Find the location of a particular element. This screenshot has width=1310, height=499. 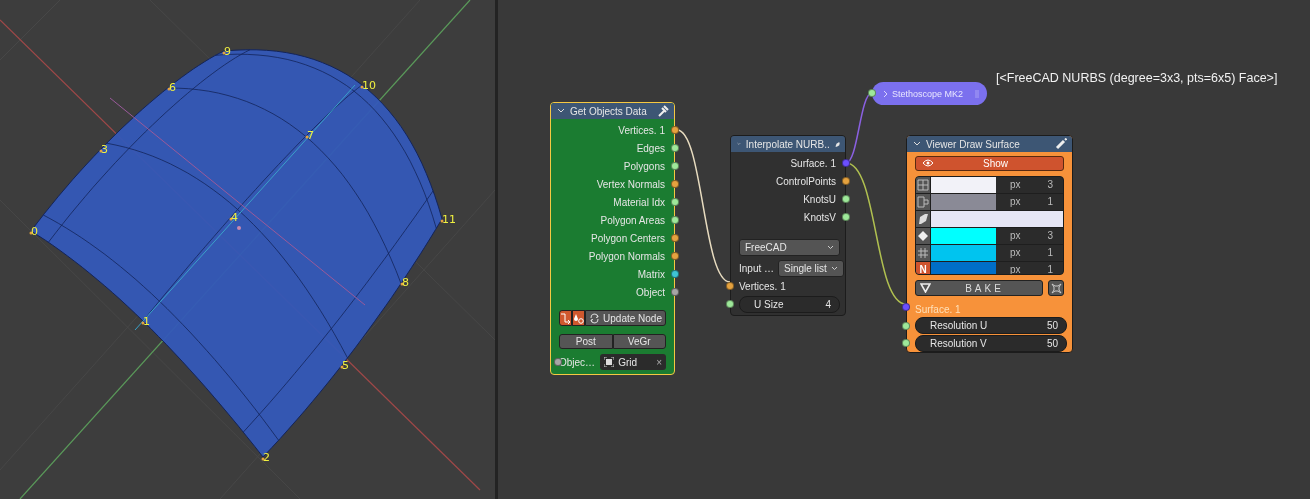

vertex-label: 11 is located at coordinates (449, 219).